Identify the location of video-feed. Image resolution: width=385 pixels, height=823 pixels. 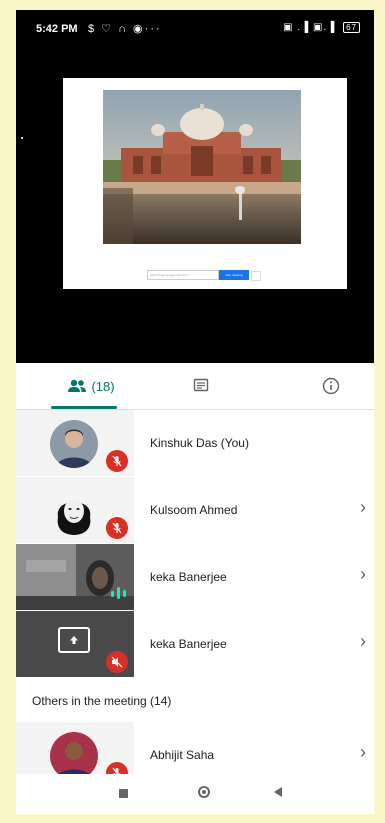
(75, 577).